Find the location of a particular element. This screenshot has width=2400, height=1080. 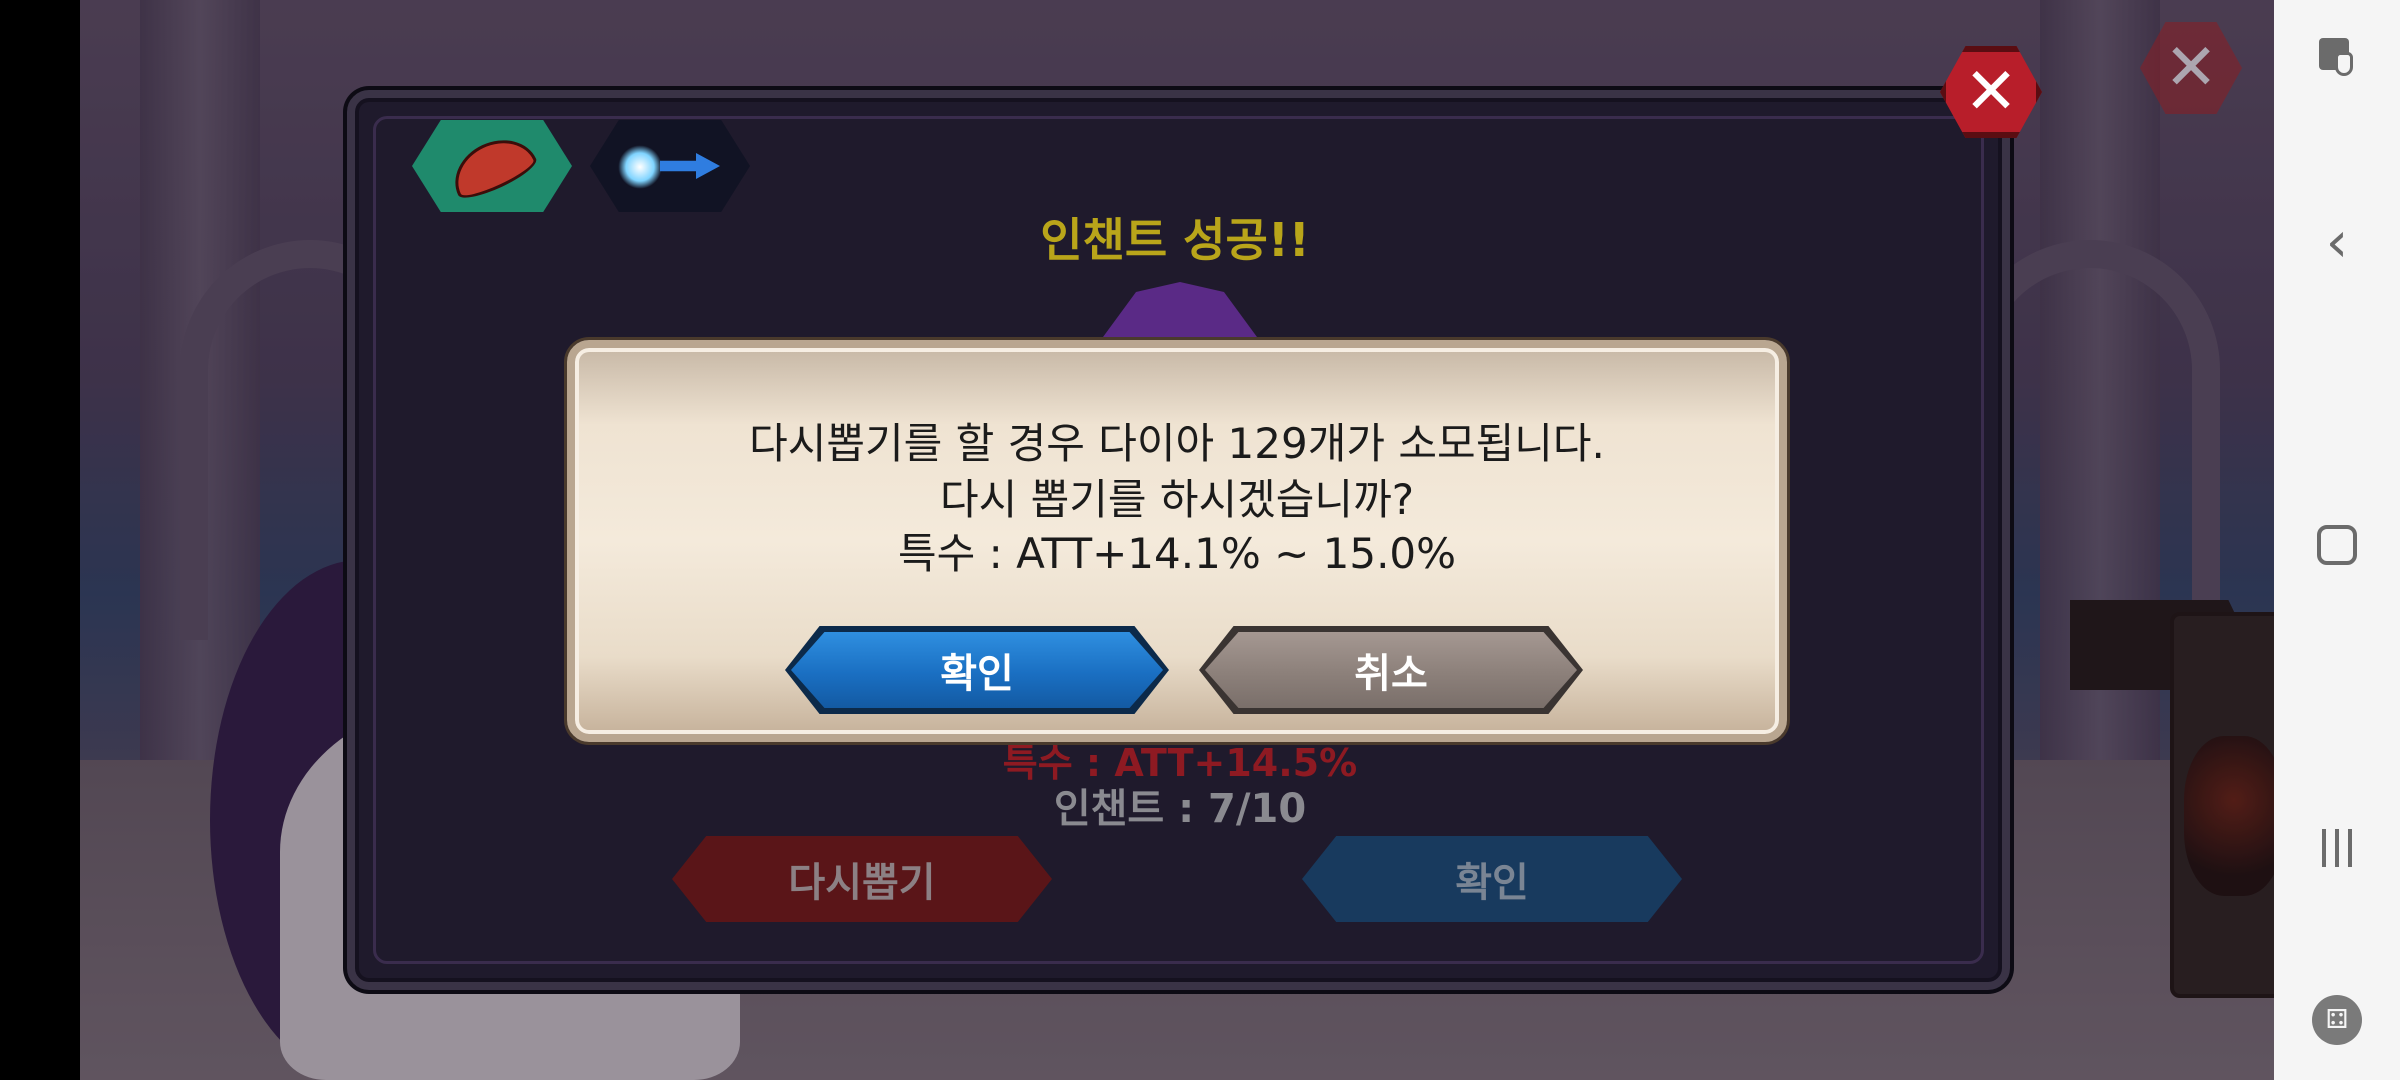

back-icon: ‹ is located at coordinates (2337, 242).